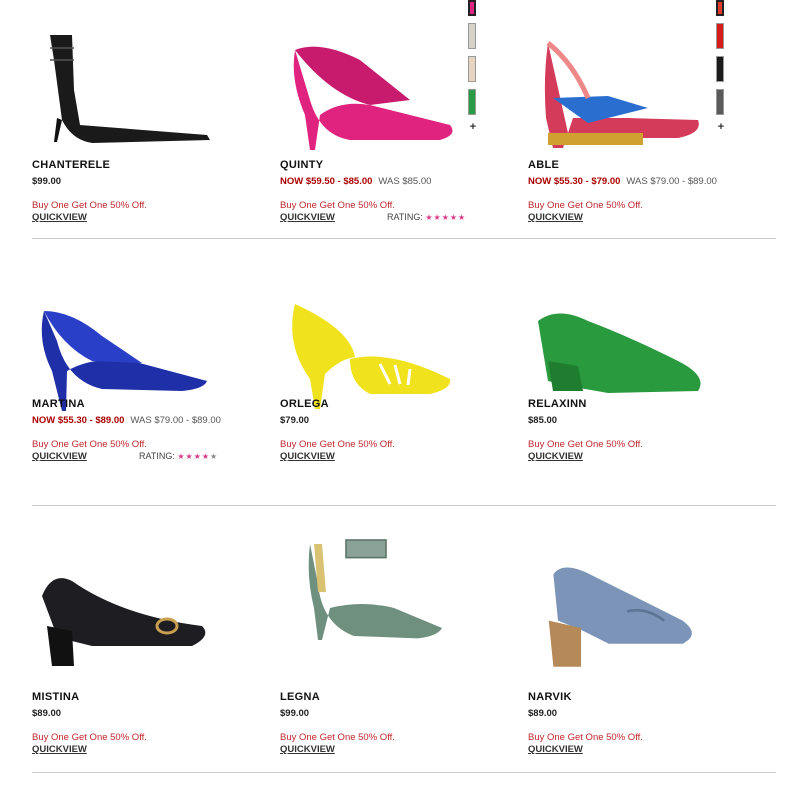 Image resolution: width=805 pixels, height=785 pixels. I want to click on original-price: WAS $85.00, so click(405, 181).